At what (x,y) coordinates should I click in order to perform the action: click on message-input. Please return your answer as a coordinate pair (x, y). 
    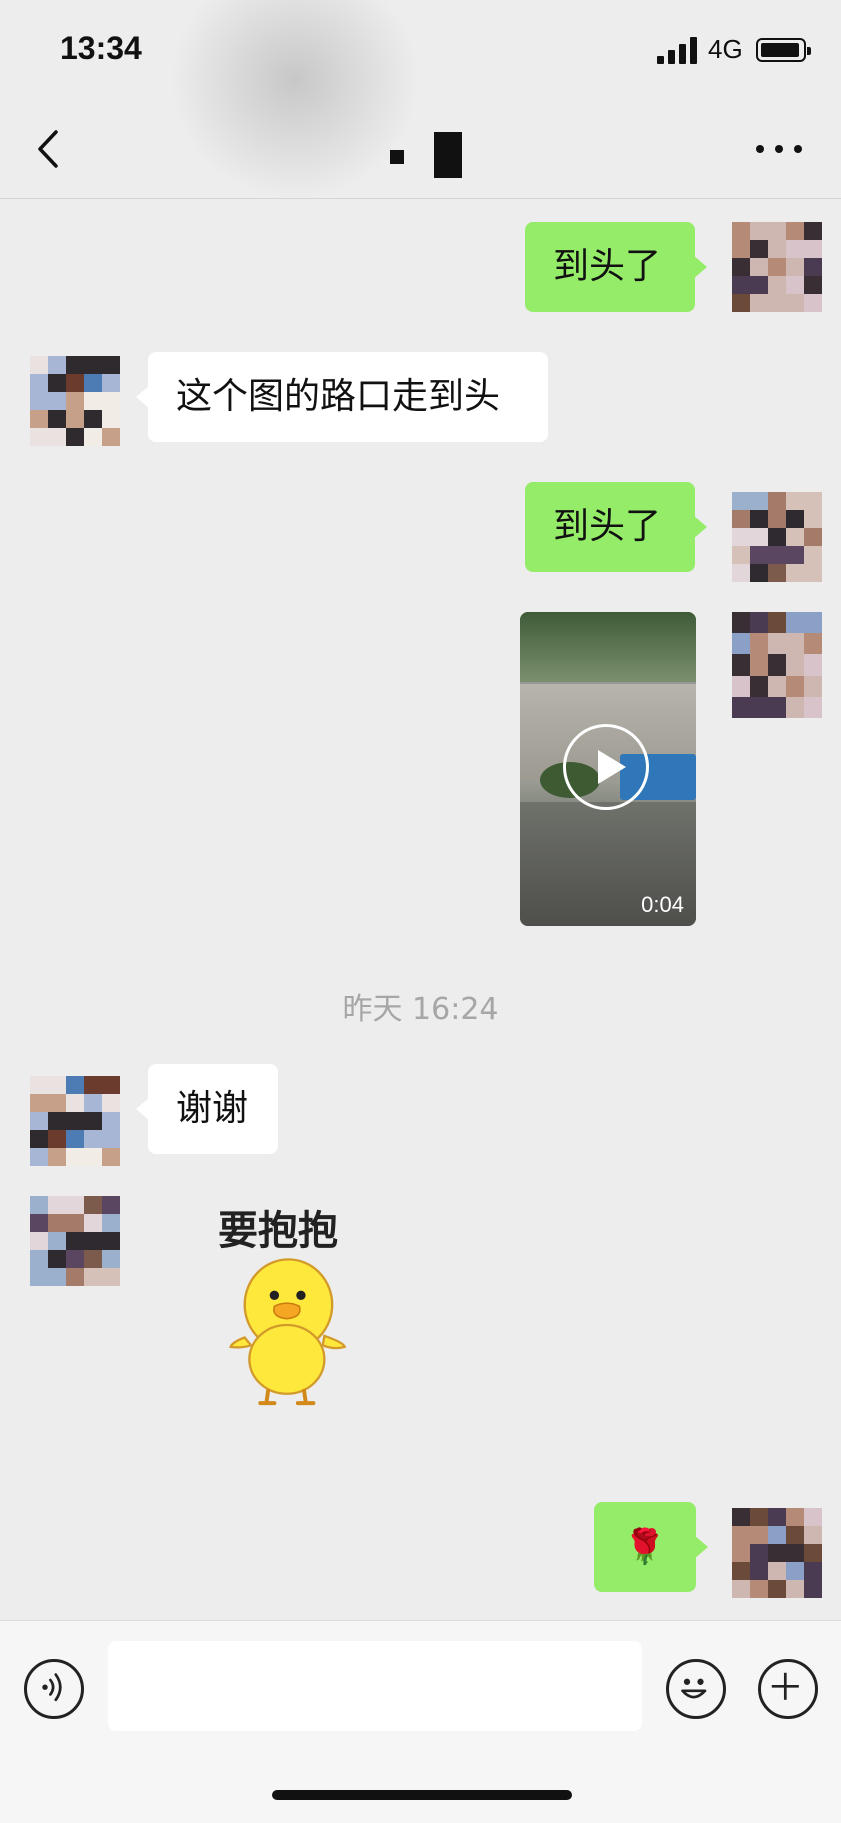
    Looking at the image, I should click on (375, 1686).